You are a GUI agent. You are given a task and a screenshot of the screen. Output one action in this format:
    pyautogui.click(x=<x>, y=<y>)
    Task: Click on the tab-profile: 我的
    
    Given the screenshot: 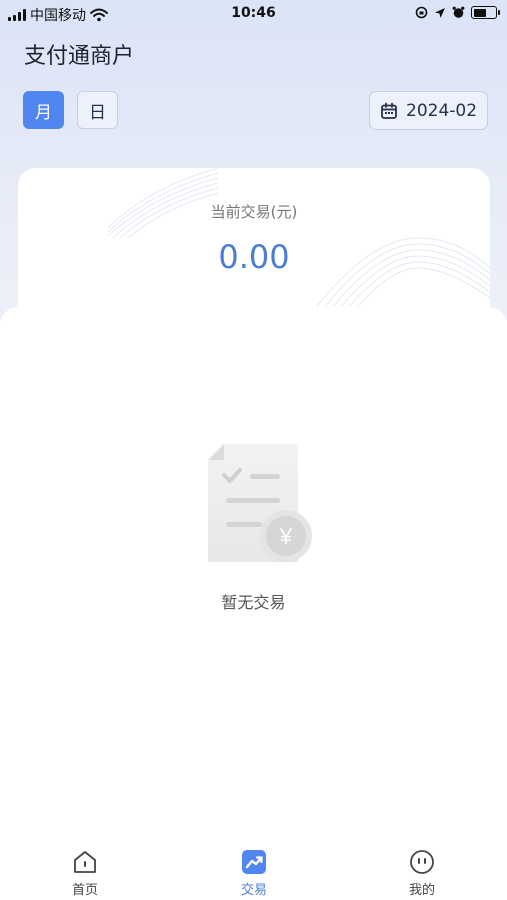 What is the action you would take?
    pyautogui.click(x=422, y=873)
    